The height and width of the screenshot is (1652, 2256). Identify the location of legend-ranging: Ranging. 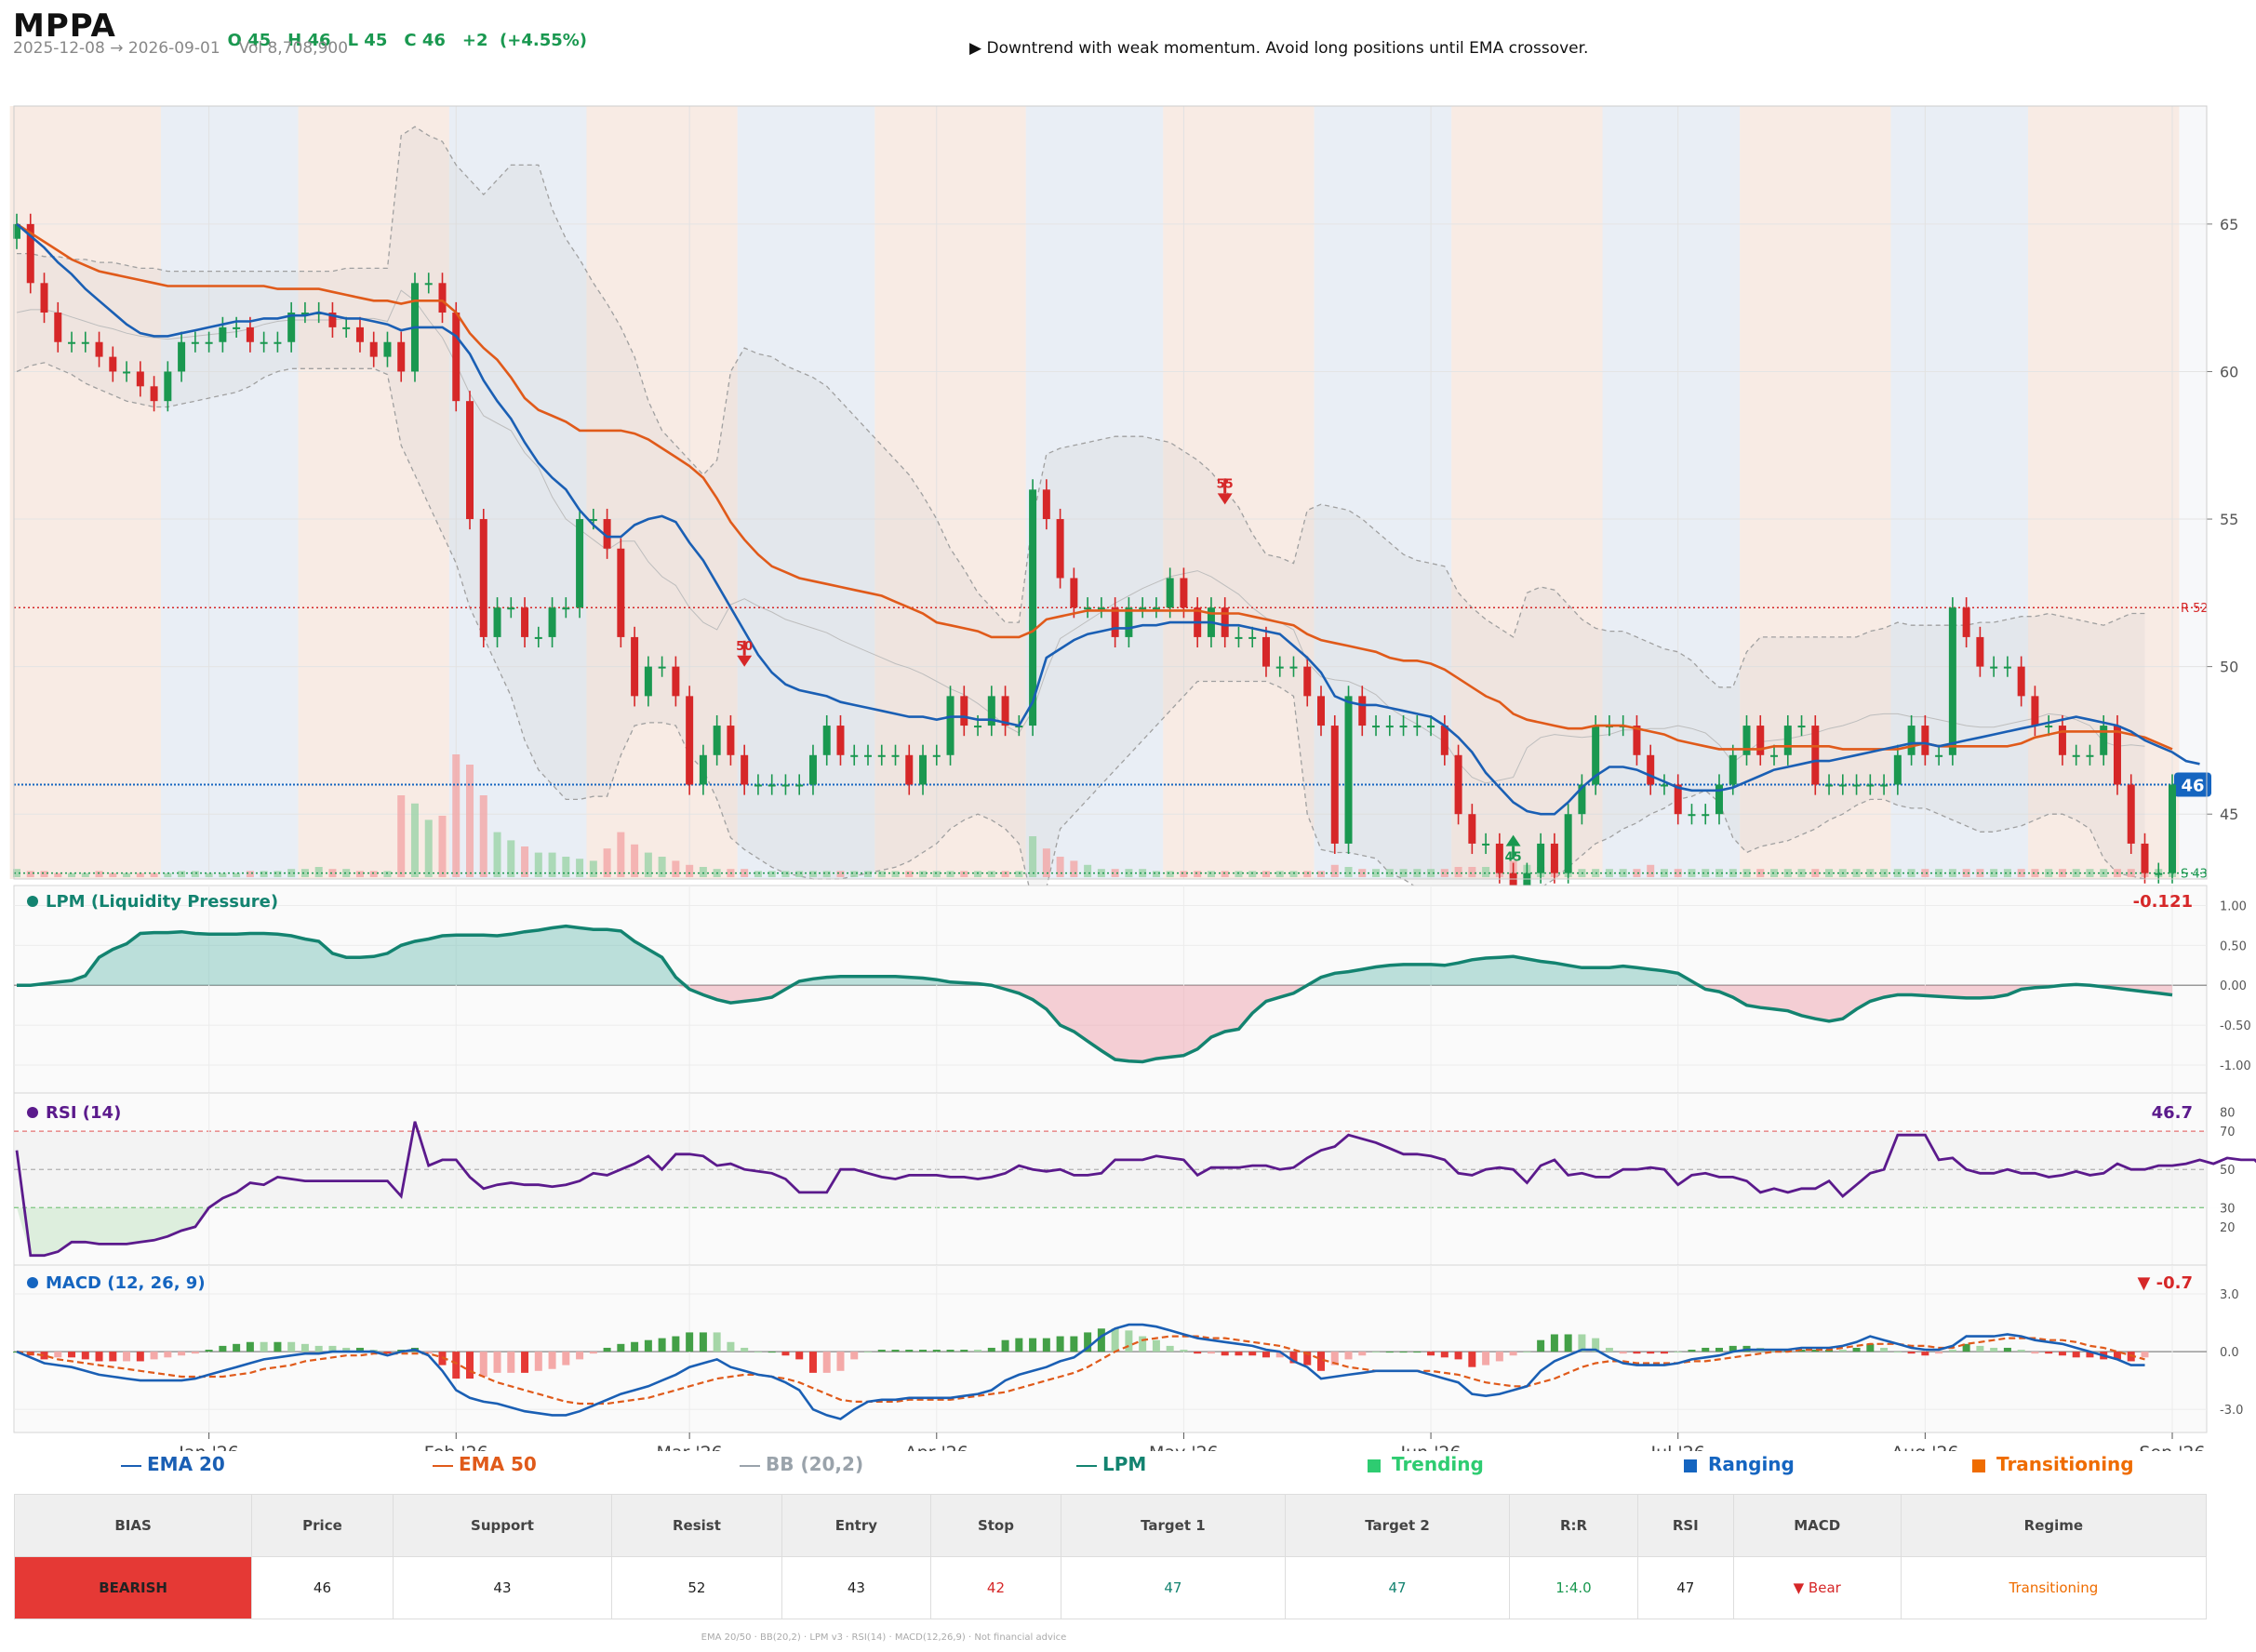
(1739, 1464).